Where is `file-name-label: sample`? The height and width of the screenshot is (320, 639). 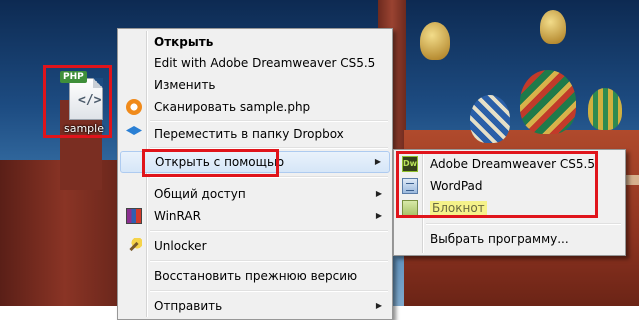
file-name-label: sample is located at coordinates (84, 128).